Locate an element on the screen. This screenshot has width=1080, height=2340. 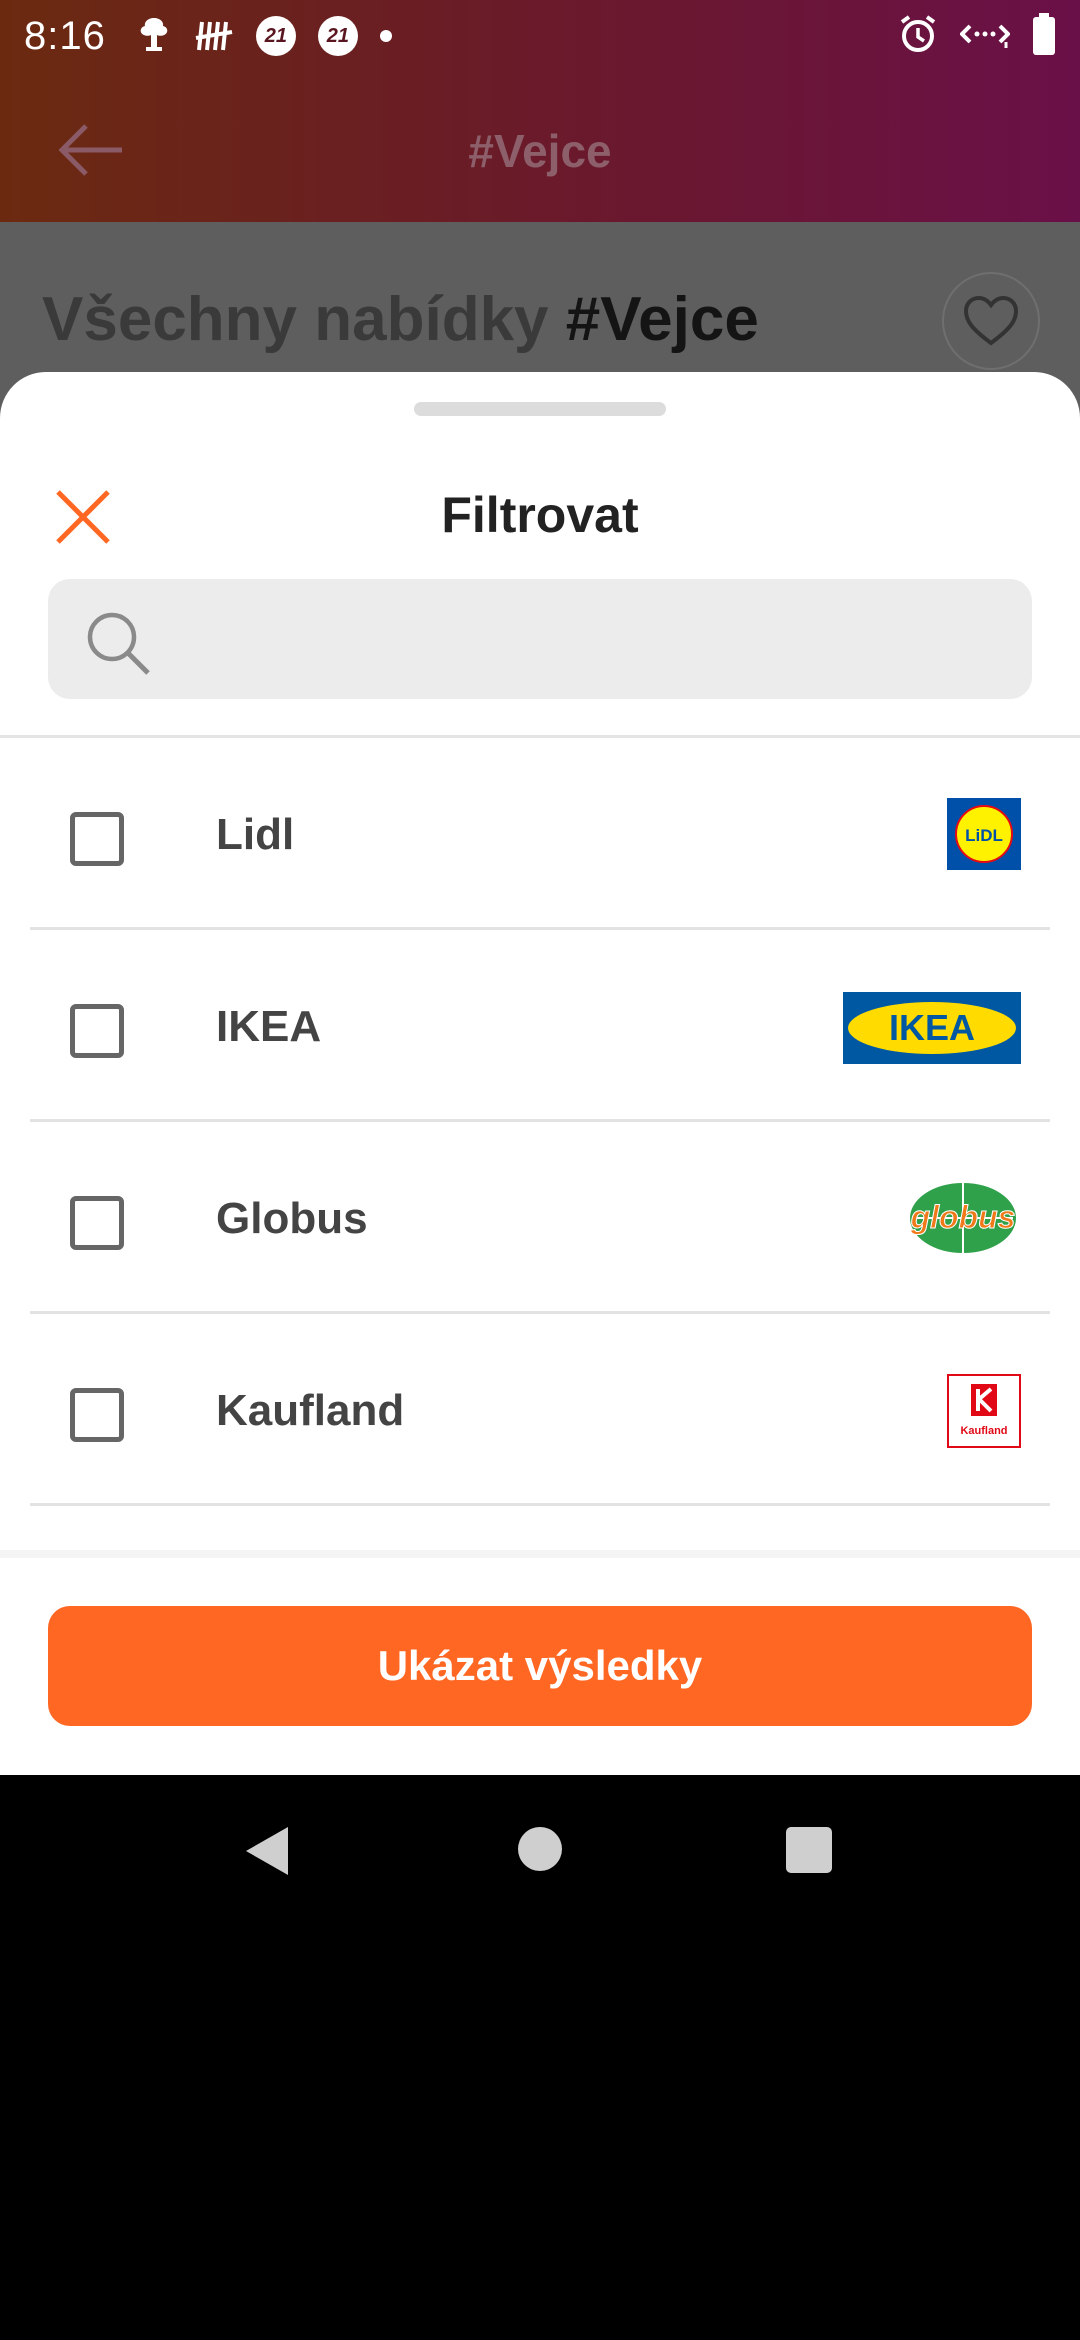
kaufland-logo-text: Kaufland is located at coordinates (983, 1431).